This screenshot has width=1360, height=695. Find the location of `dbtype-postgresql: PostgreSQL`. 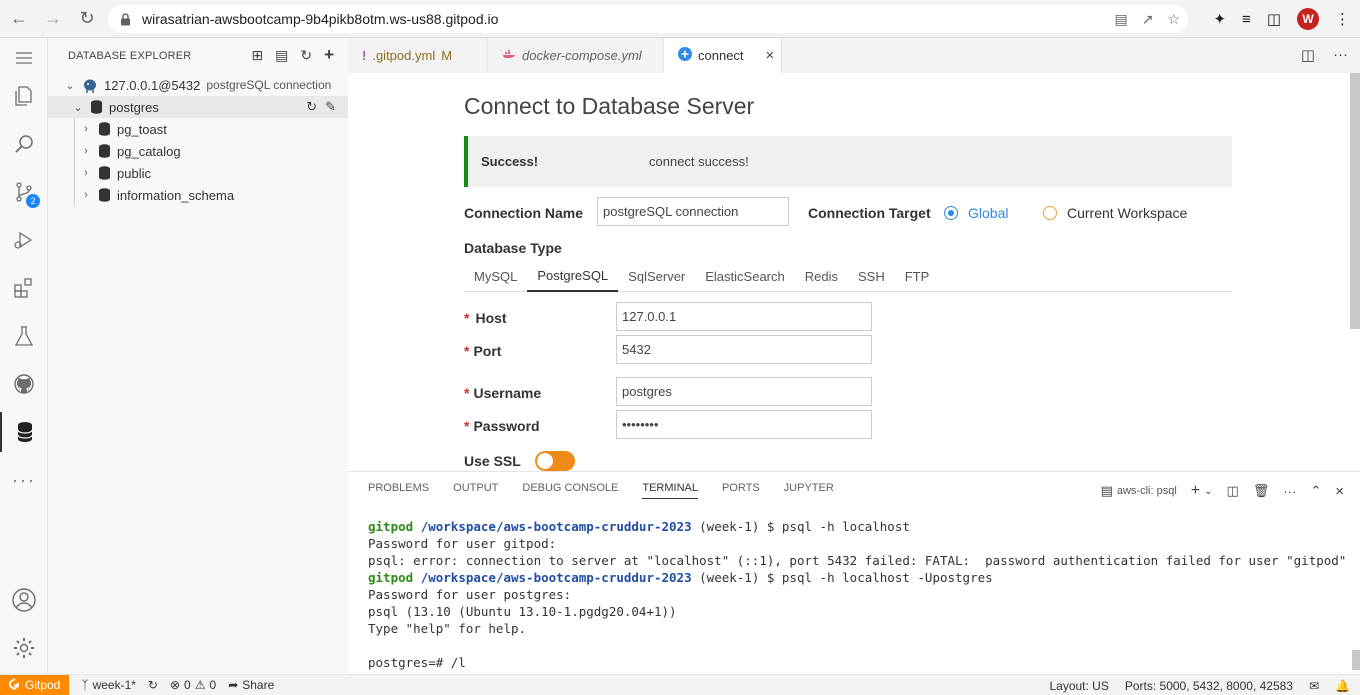

dbtype-postgresql: PostgreSQL is located at coordinates (573, 276).